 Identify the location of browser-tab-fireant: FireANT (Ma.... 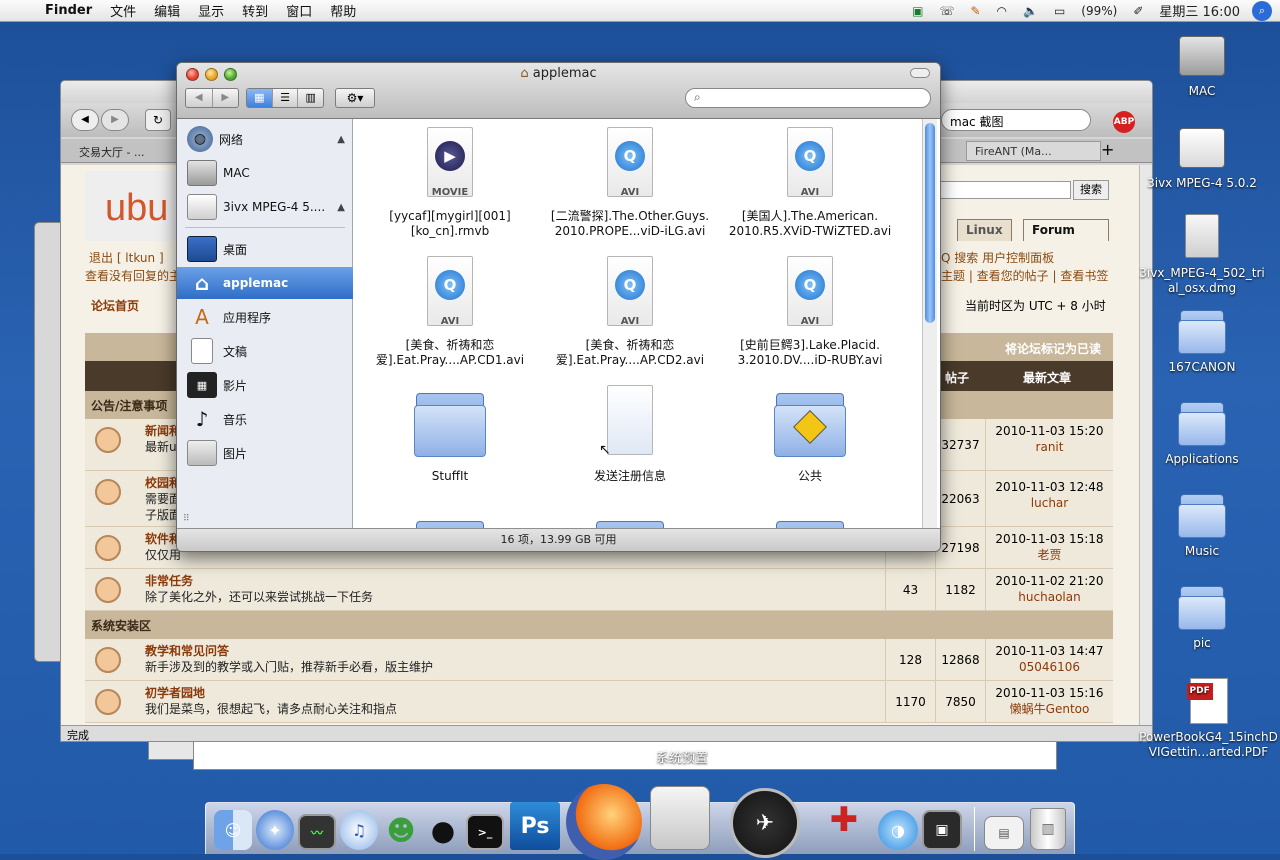
(1033, 151).